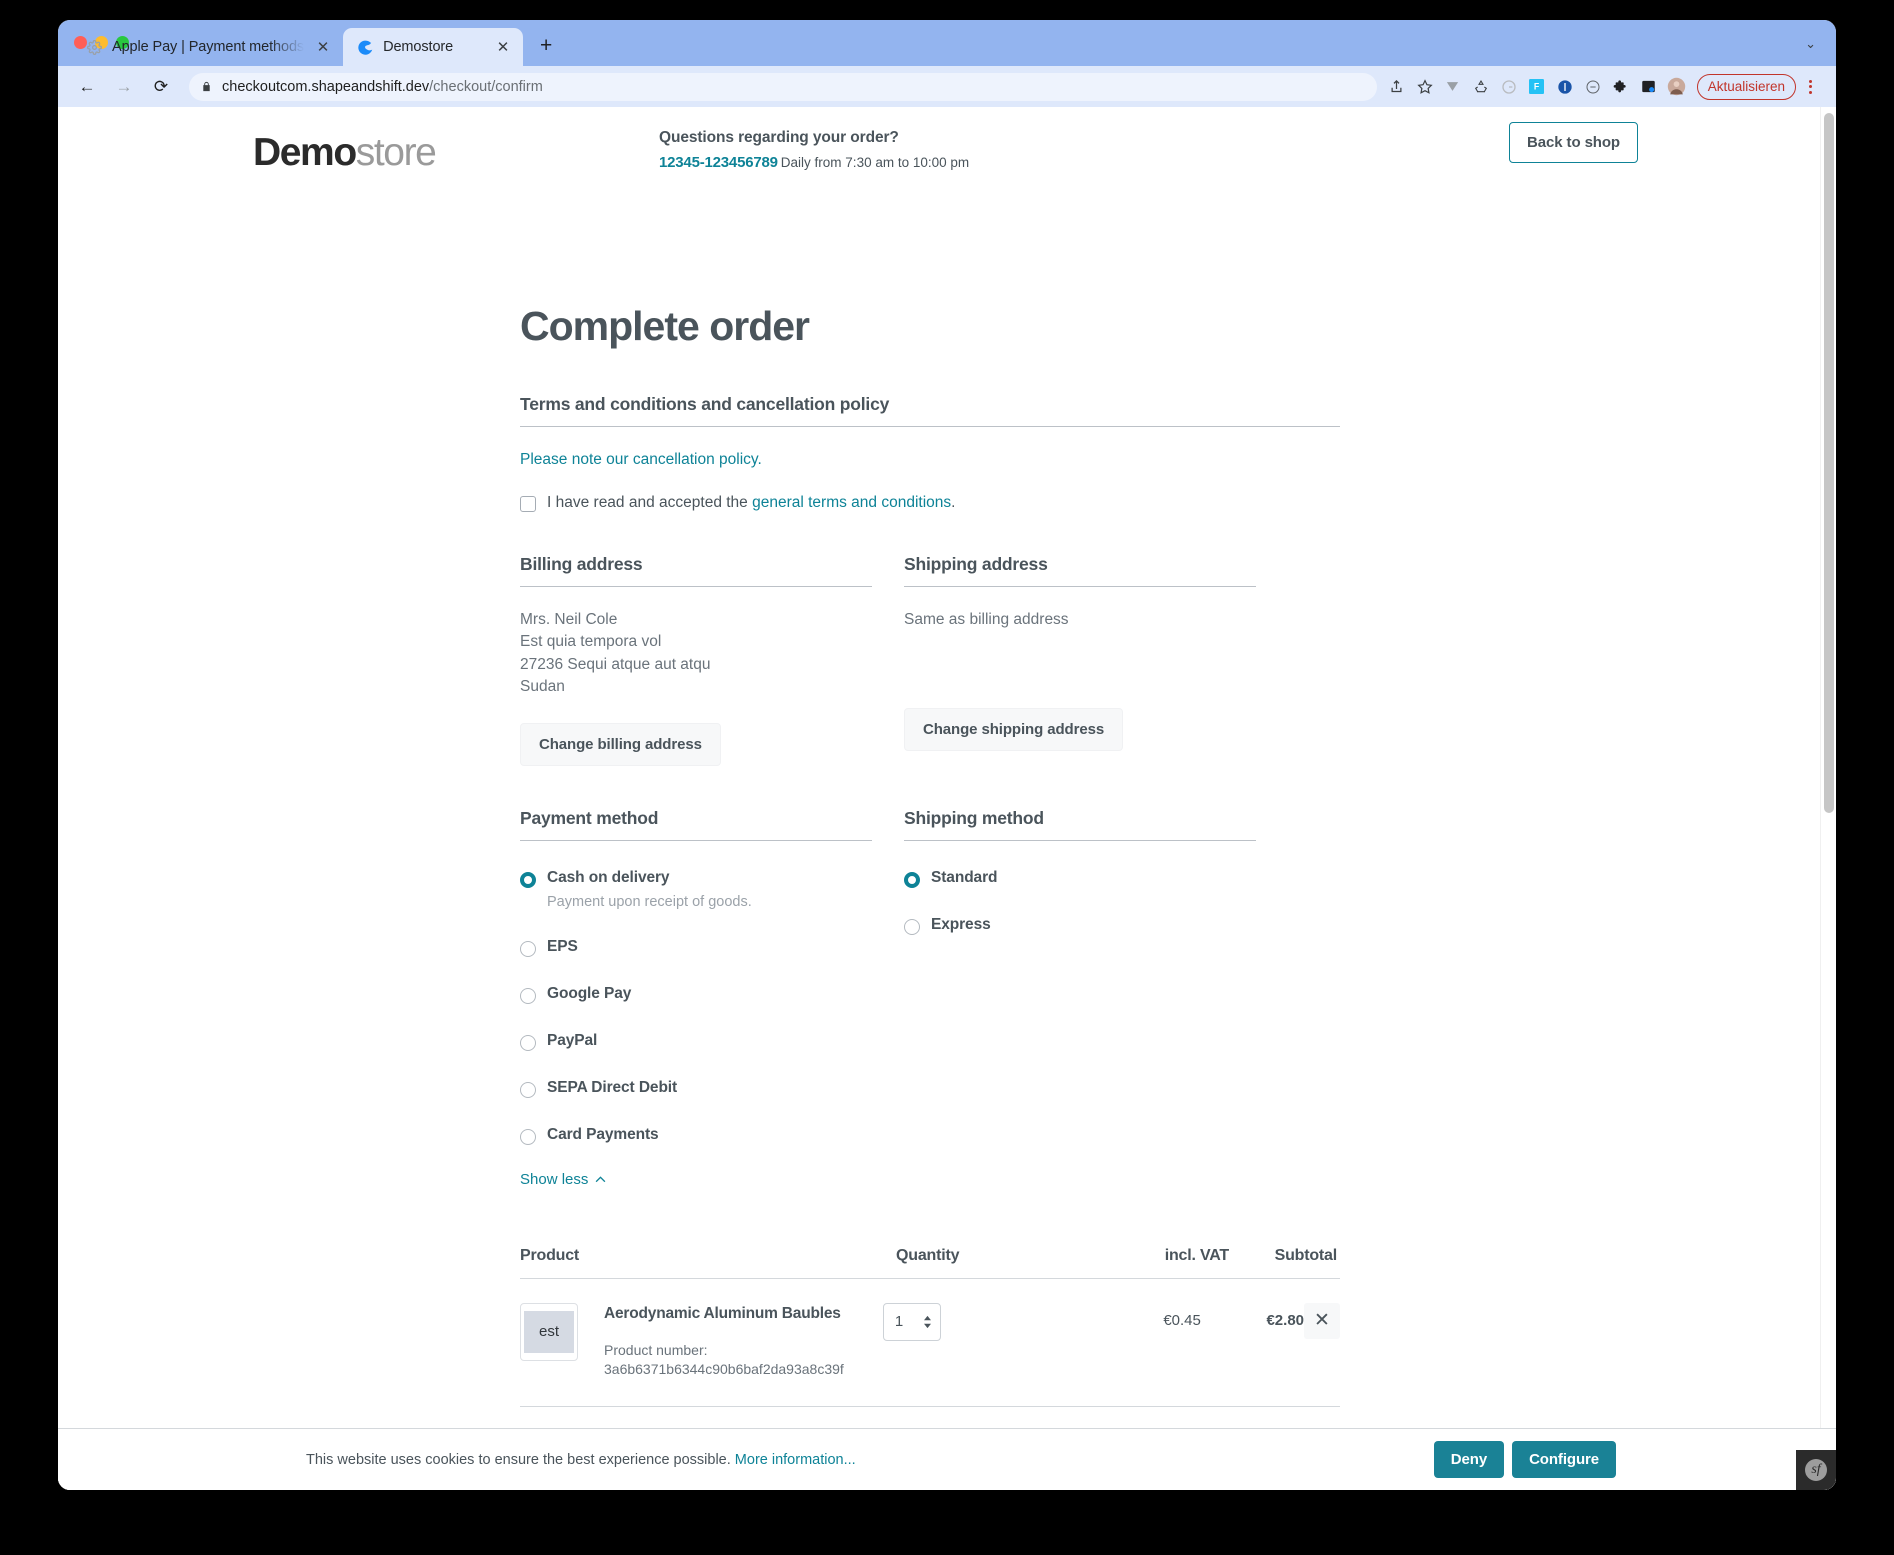 The width and height of the screenshot is (1894, 1555). What do you see at coordinates (1573, 142) in the screenshot?
I see `back-to-shop-button: Back to shop` at bounding box center [1573, 142].